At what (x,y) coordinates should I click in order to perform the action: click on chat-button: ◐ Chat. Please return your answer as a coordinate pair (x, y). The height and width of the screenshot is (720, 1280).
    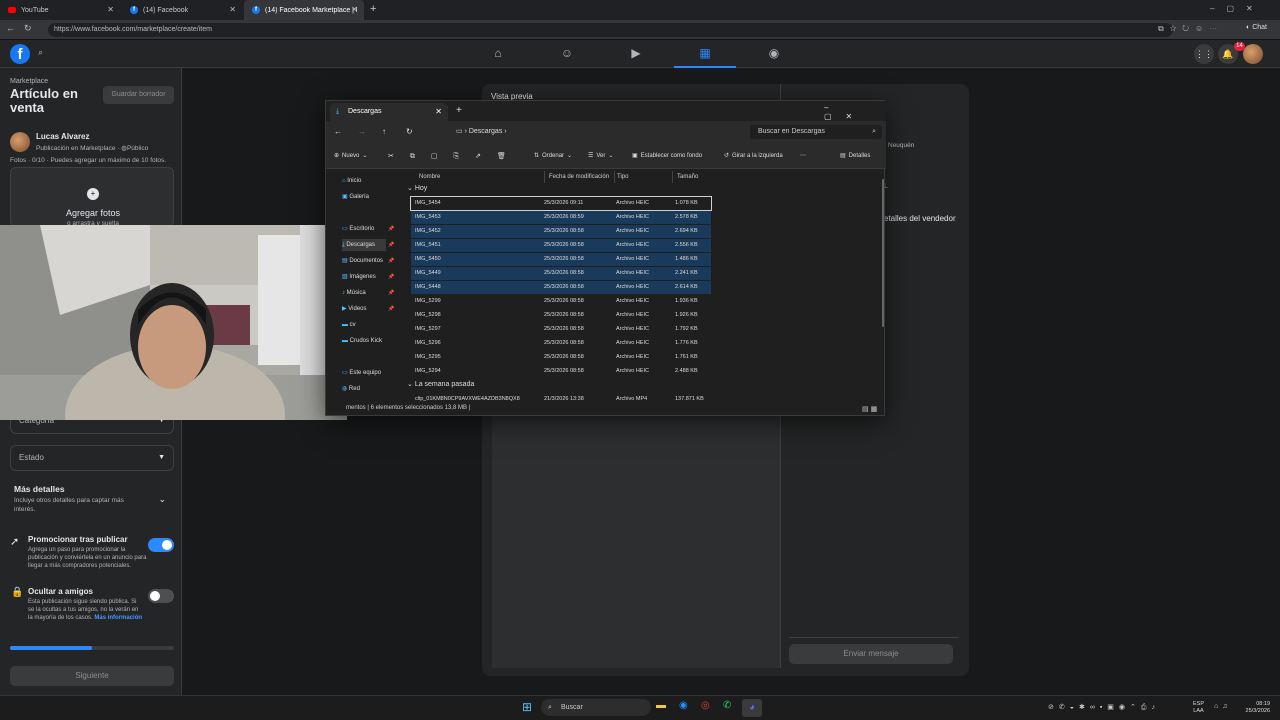
    Looking at the image, I should click on (1256, 27).